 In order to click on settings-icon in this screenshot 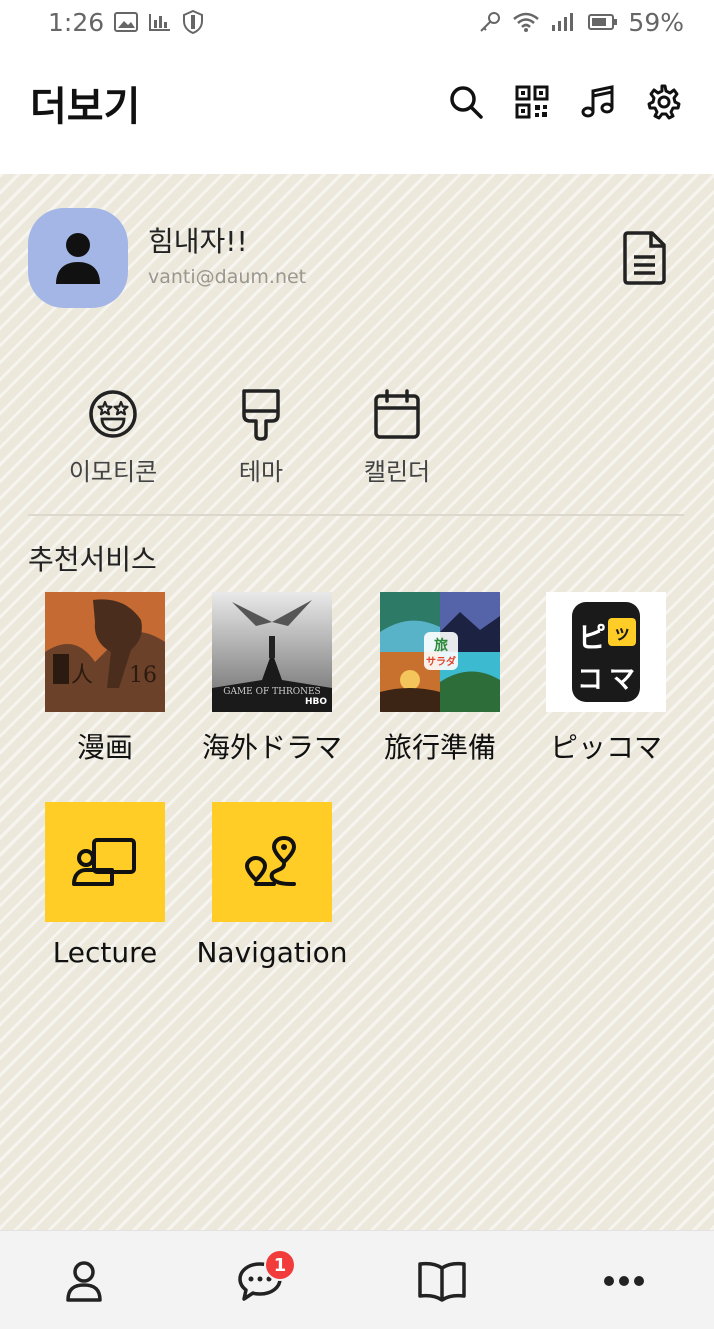, I will do `click(664, 102)`.